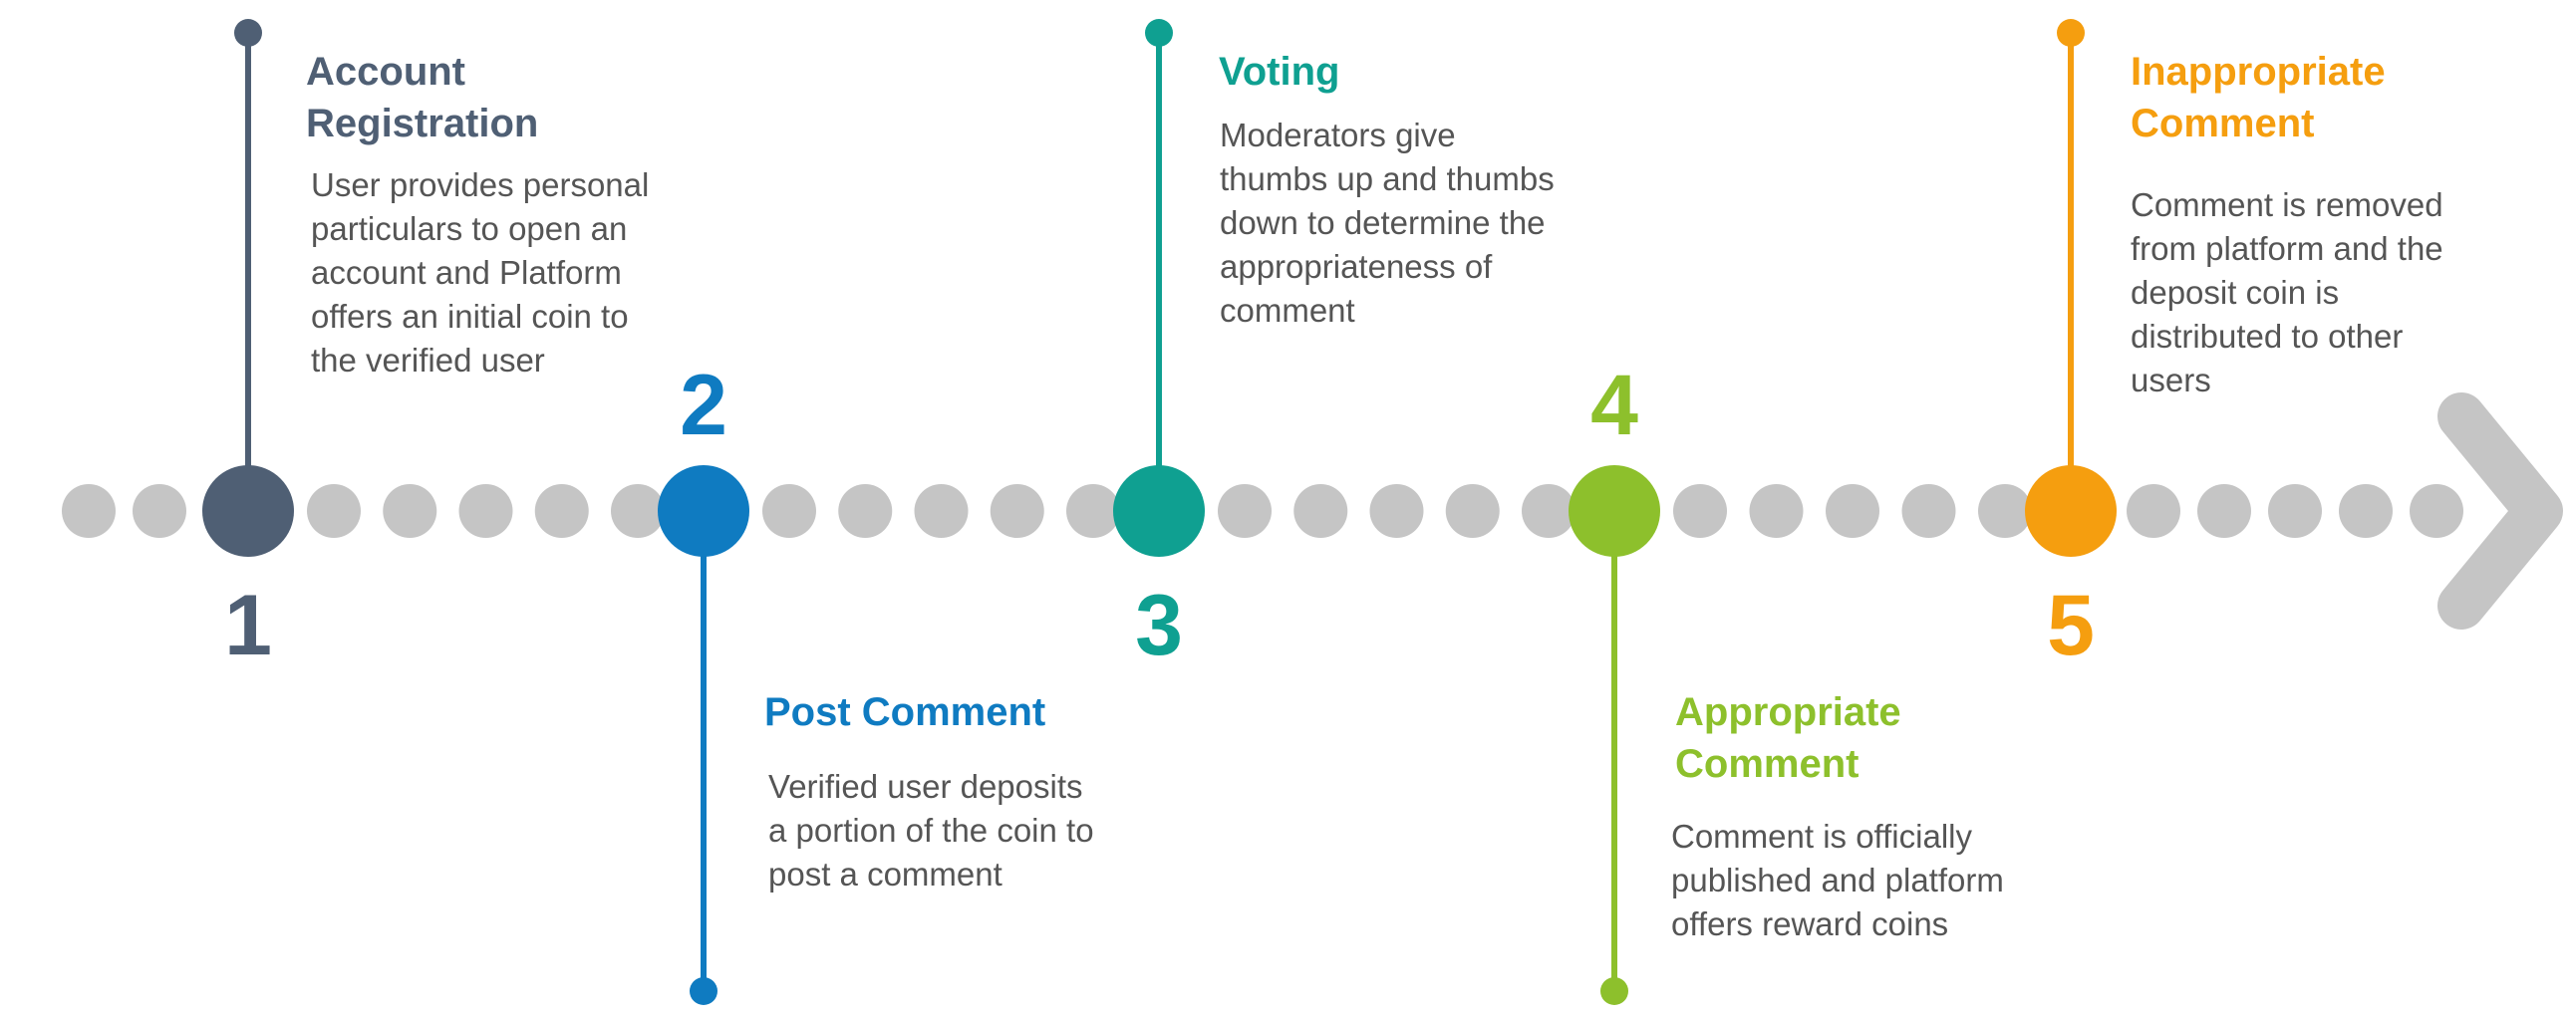 This screenshot has width=2576, height=1021. I want to click on step-1-number: 1, so click(248, 625).